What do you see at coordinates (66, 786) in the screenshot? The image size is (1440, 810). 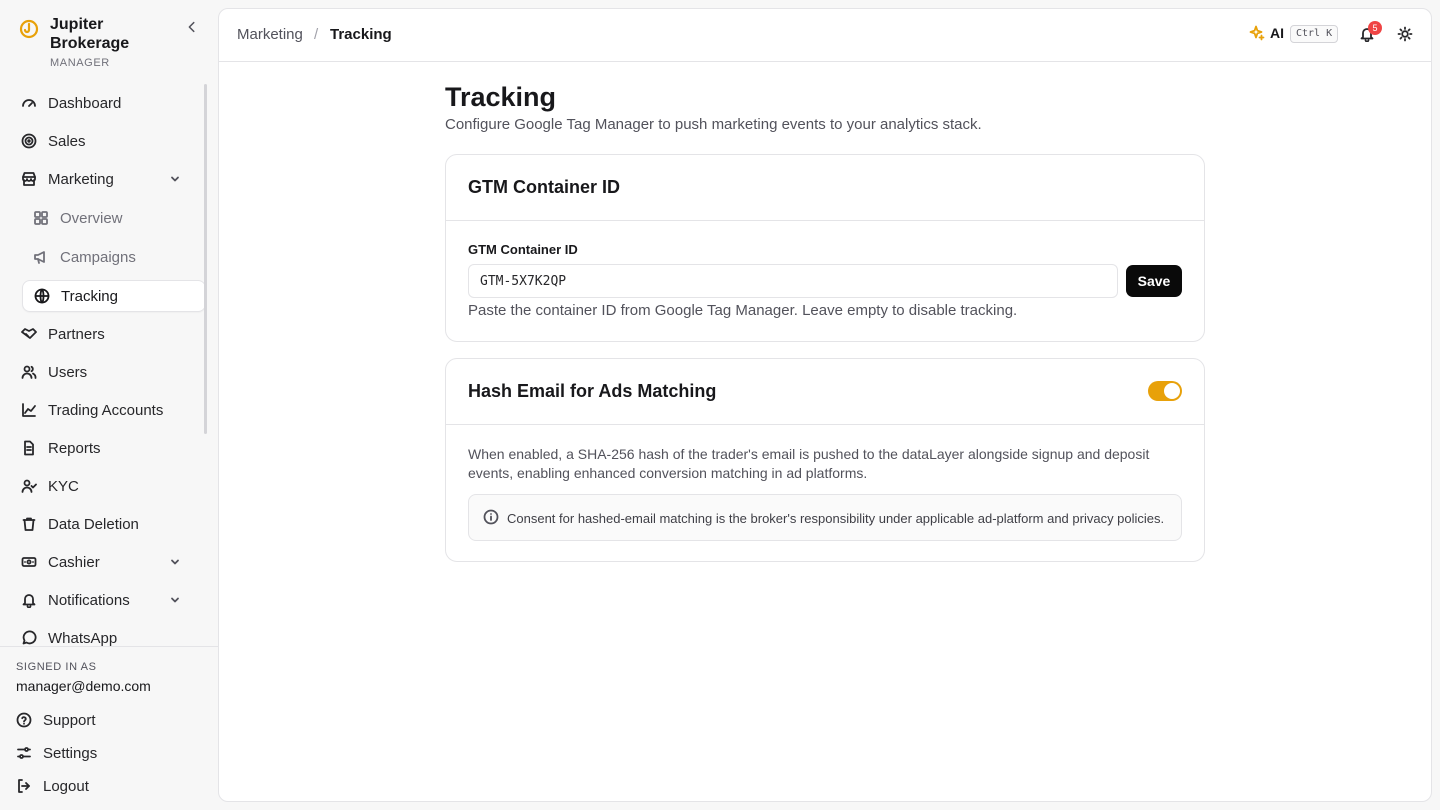 I see `logout-label: Logout` at bounding box center [66, 786].